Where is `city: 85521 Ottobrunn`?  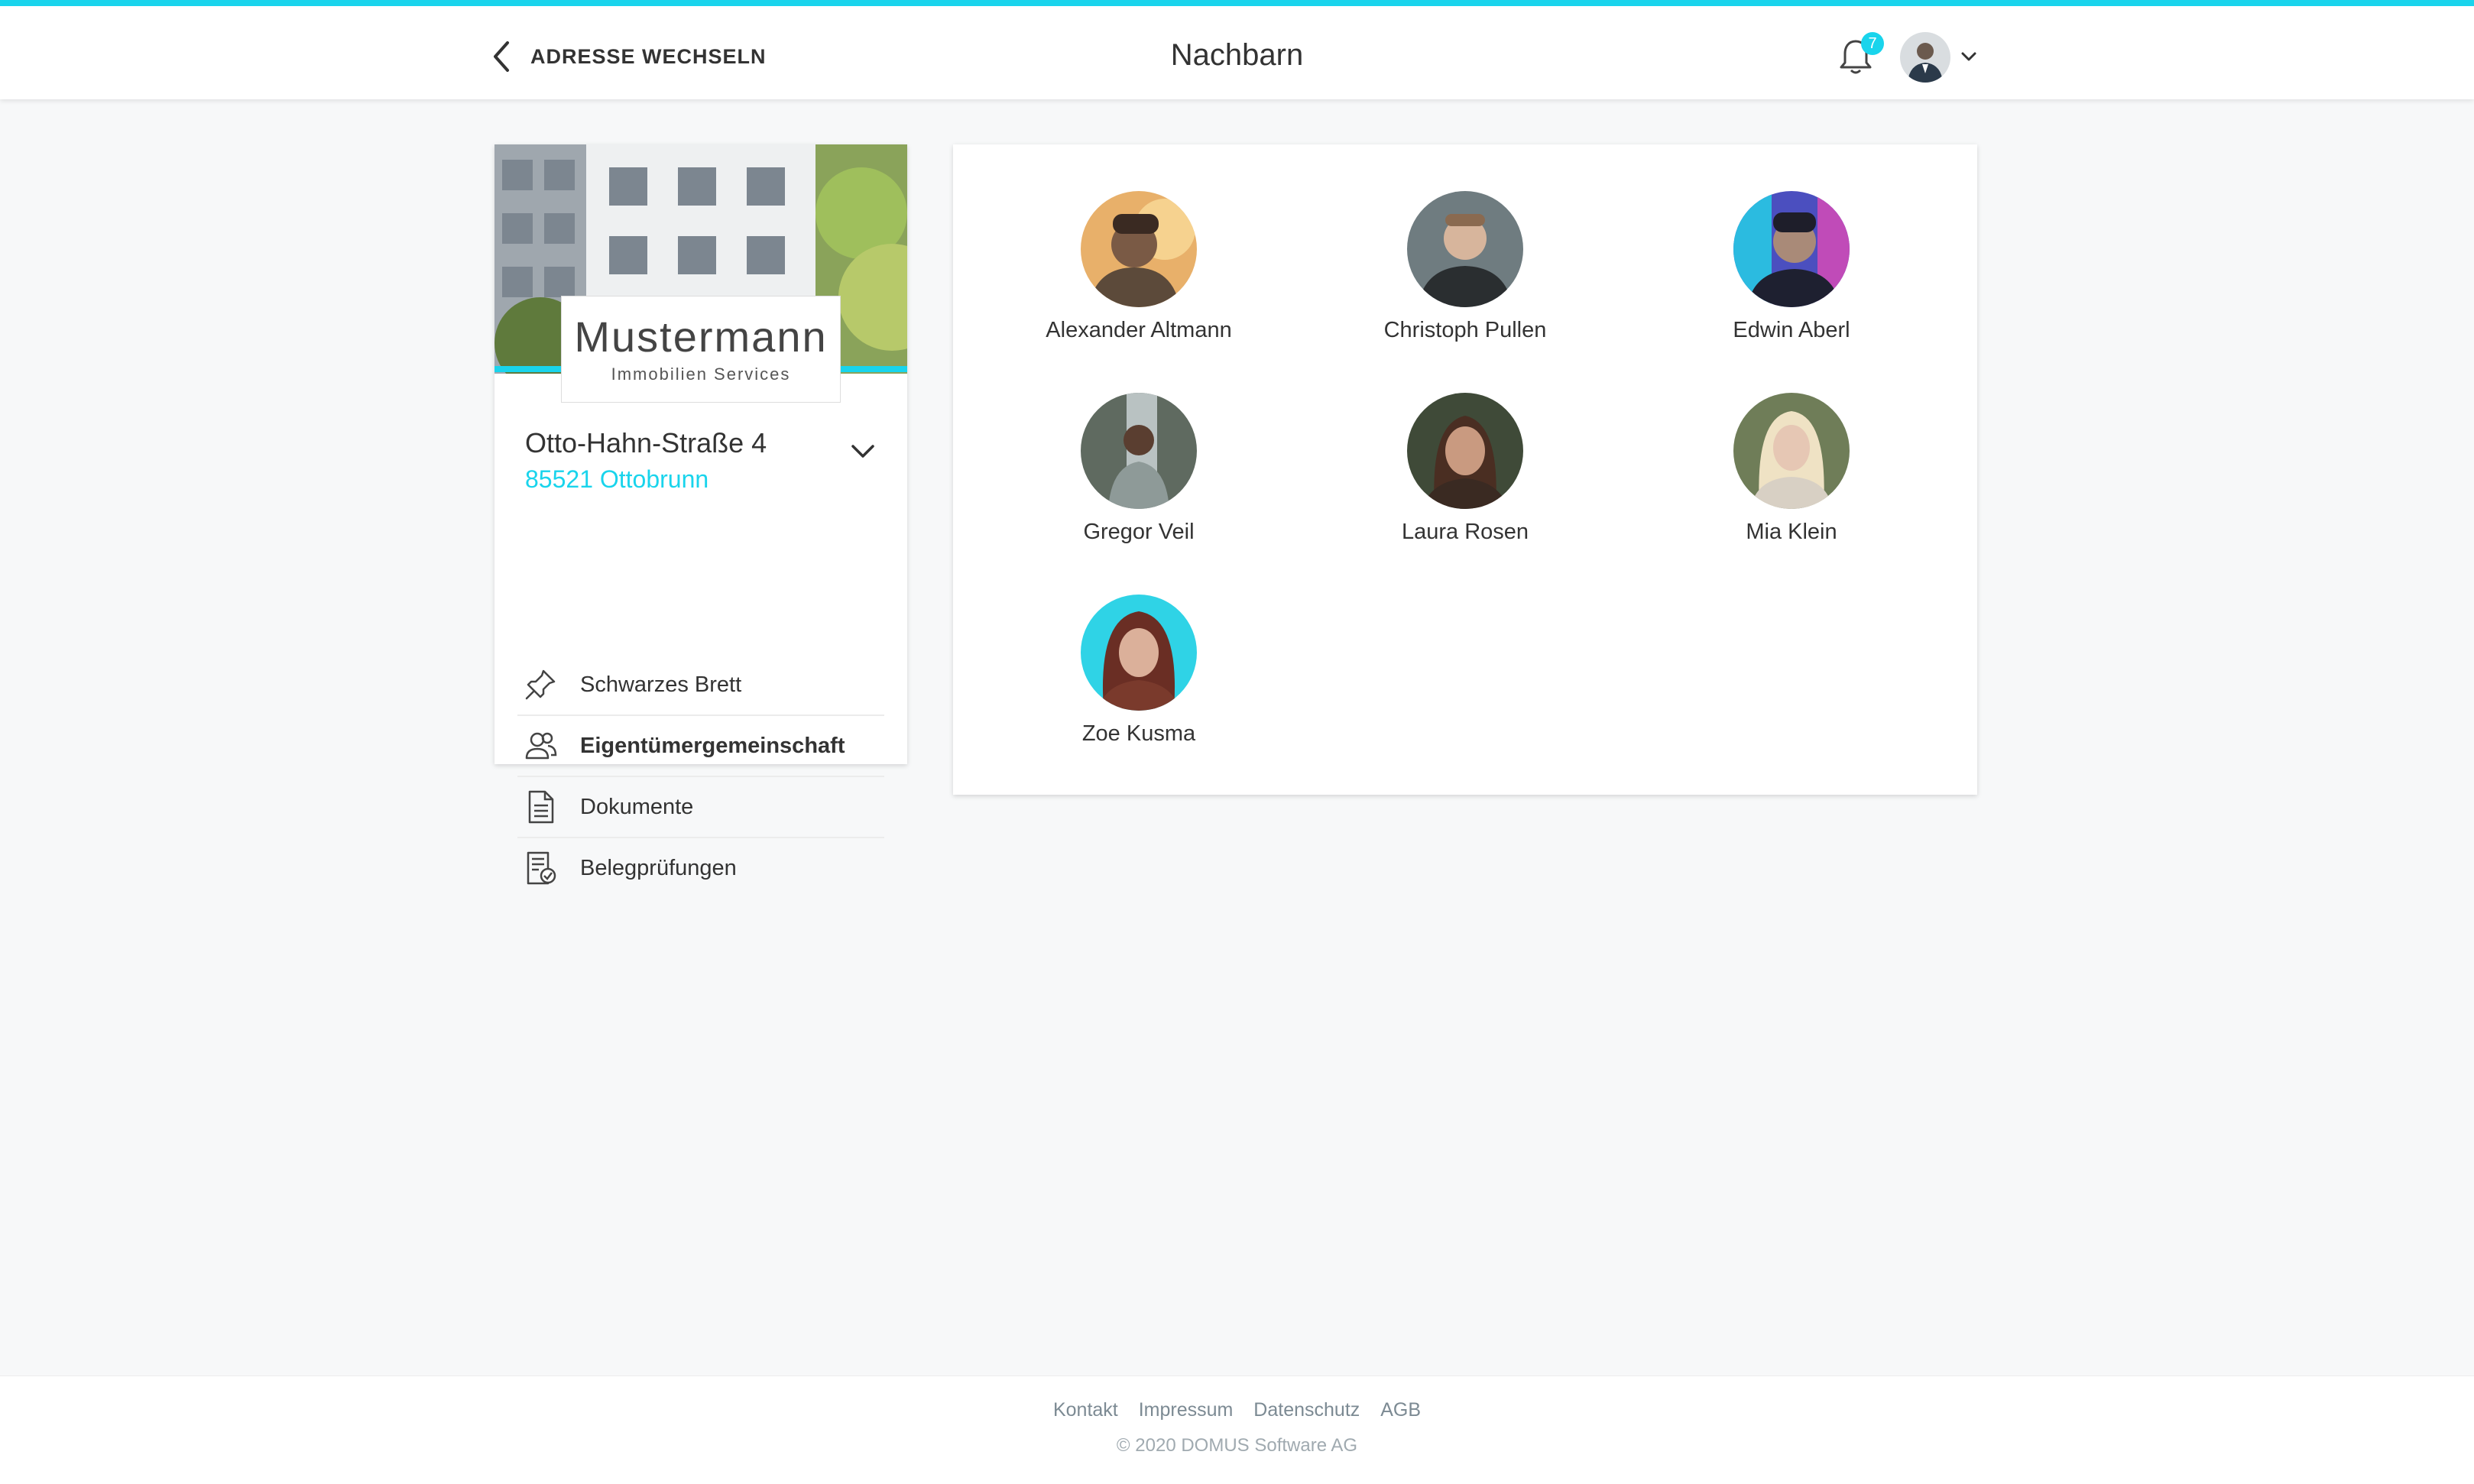
city: 85521 Ottobrunn is located at coordinates (617, 479).